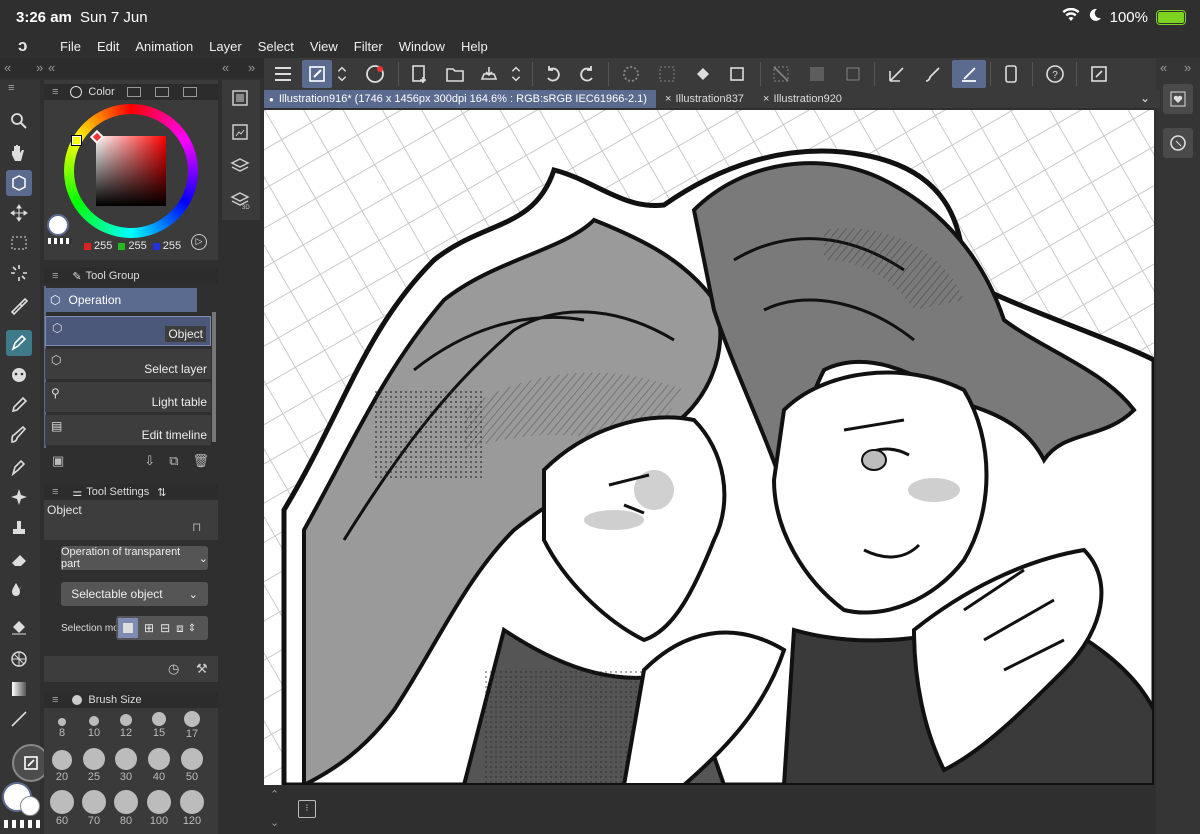 The image size is (1200, 834). Describe the element at coordinates (51, 67) in the screenshot. I see `collapse-panel-icon: «` at that location.